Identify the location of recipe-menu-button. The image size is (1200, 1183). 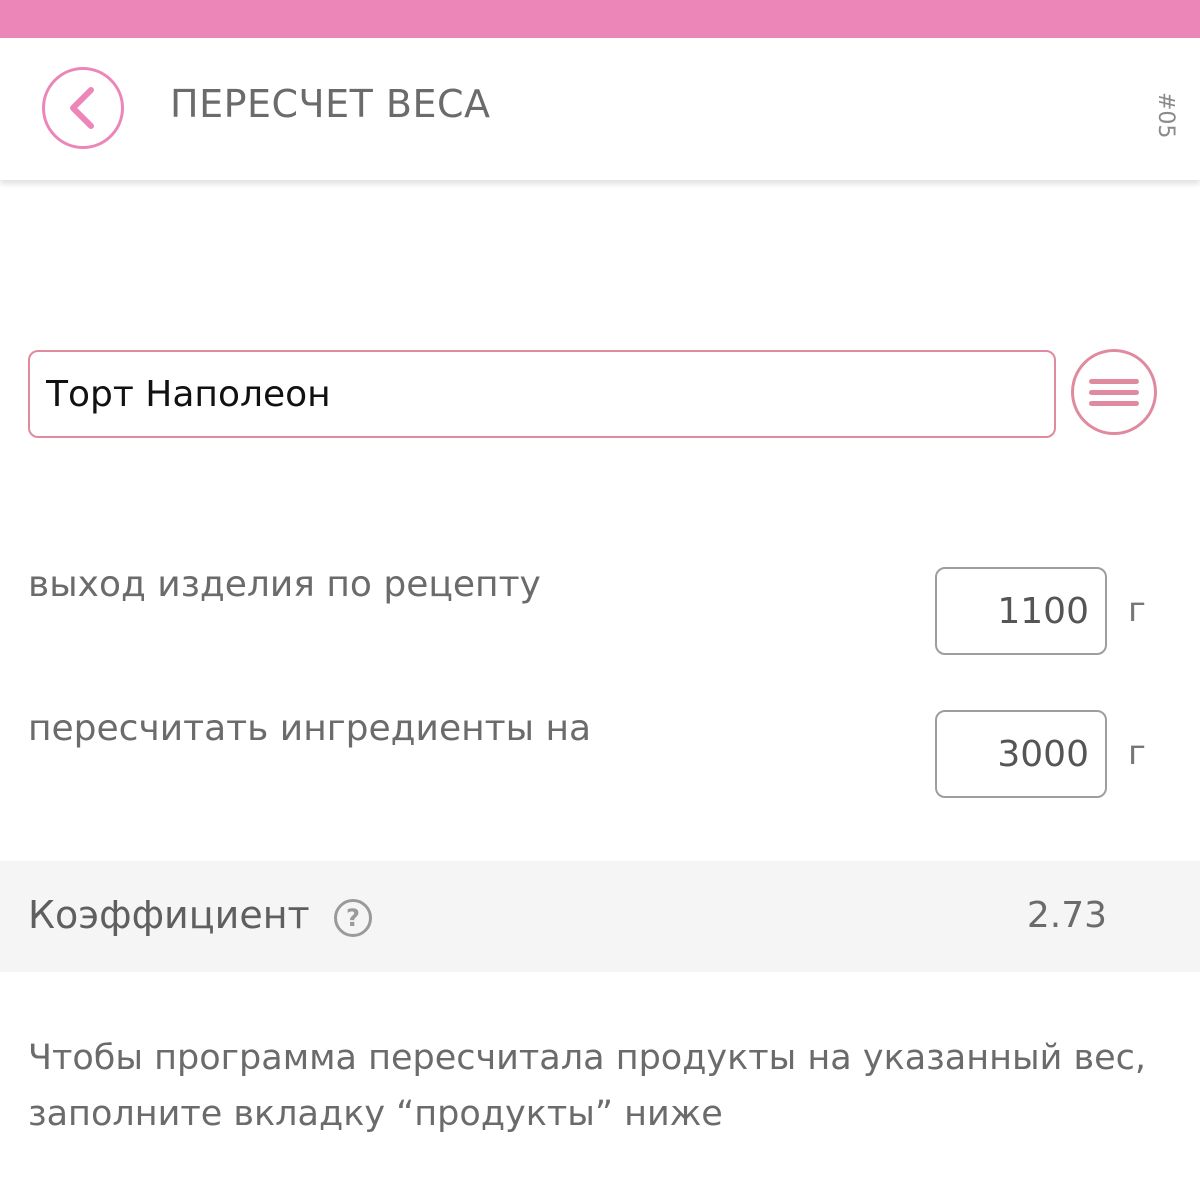
(1114, 392).